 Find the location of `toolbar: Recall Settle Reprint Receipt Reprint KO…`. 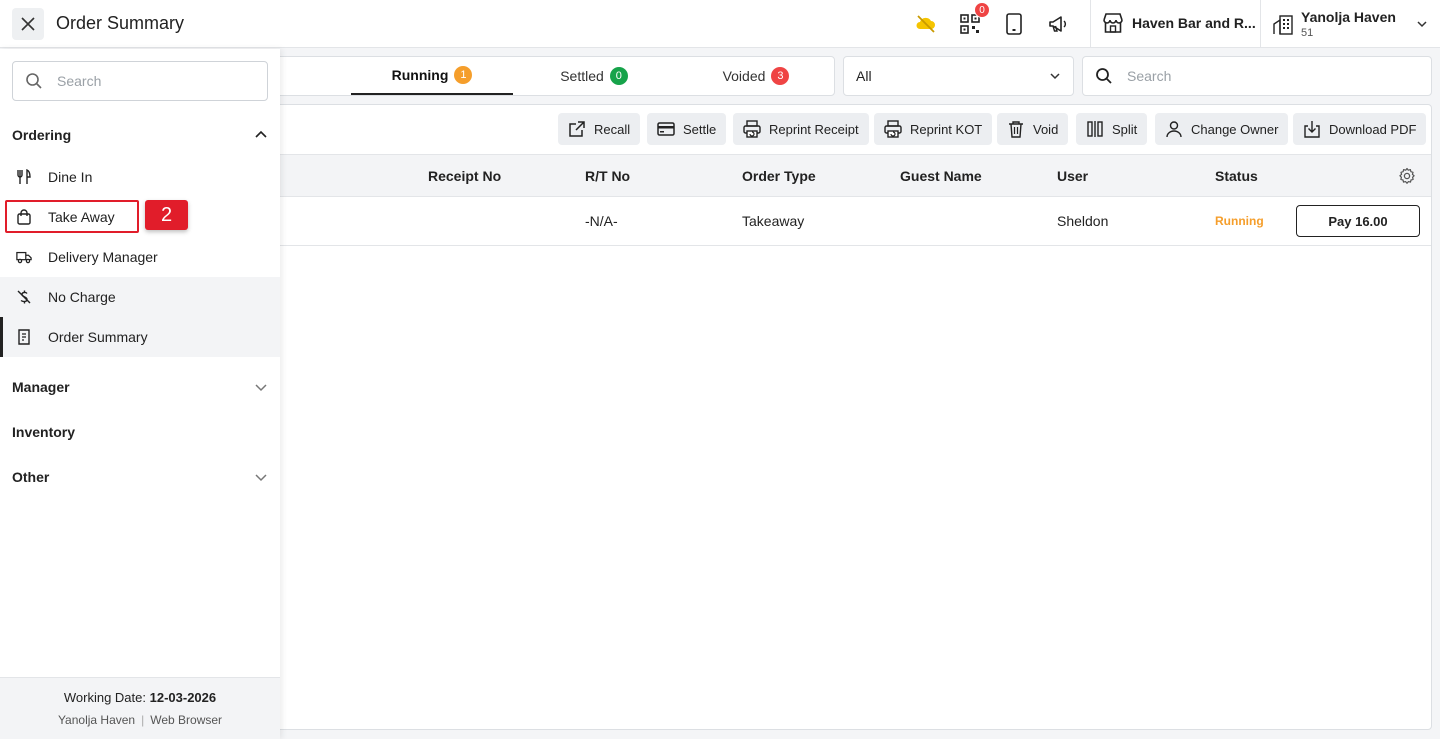

toolbar: Recall Settle Reprint Receipt Reprint KO… is located at coordinates (849, 130).